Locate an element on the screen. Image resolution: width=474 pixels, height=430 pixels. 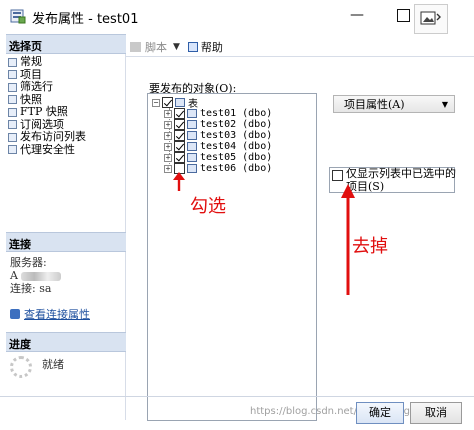
picture-icon is located at coordinates (430, 18).